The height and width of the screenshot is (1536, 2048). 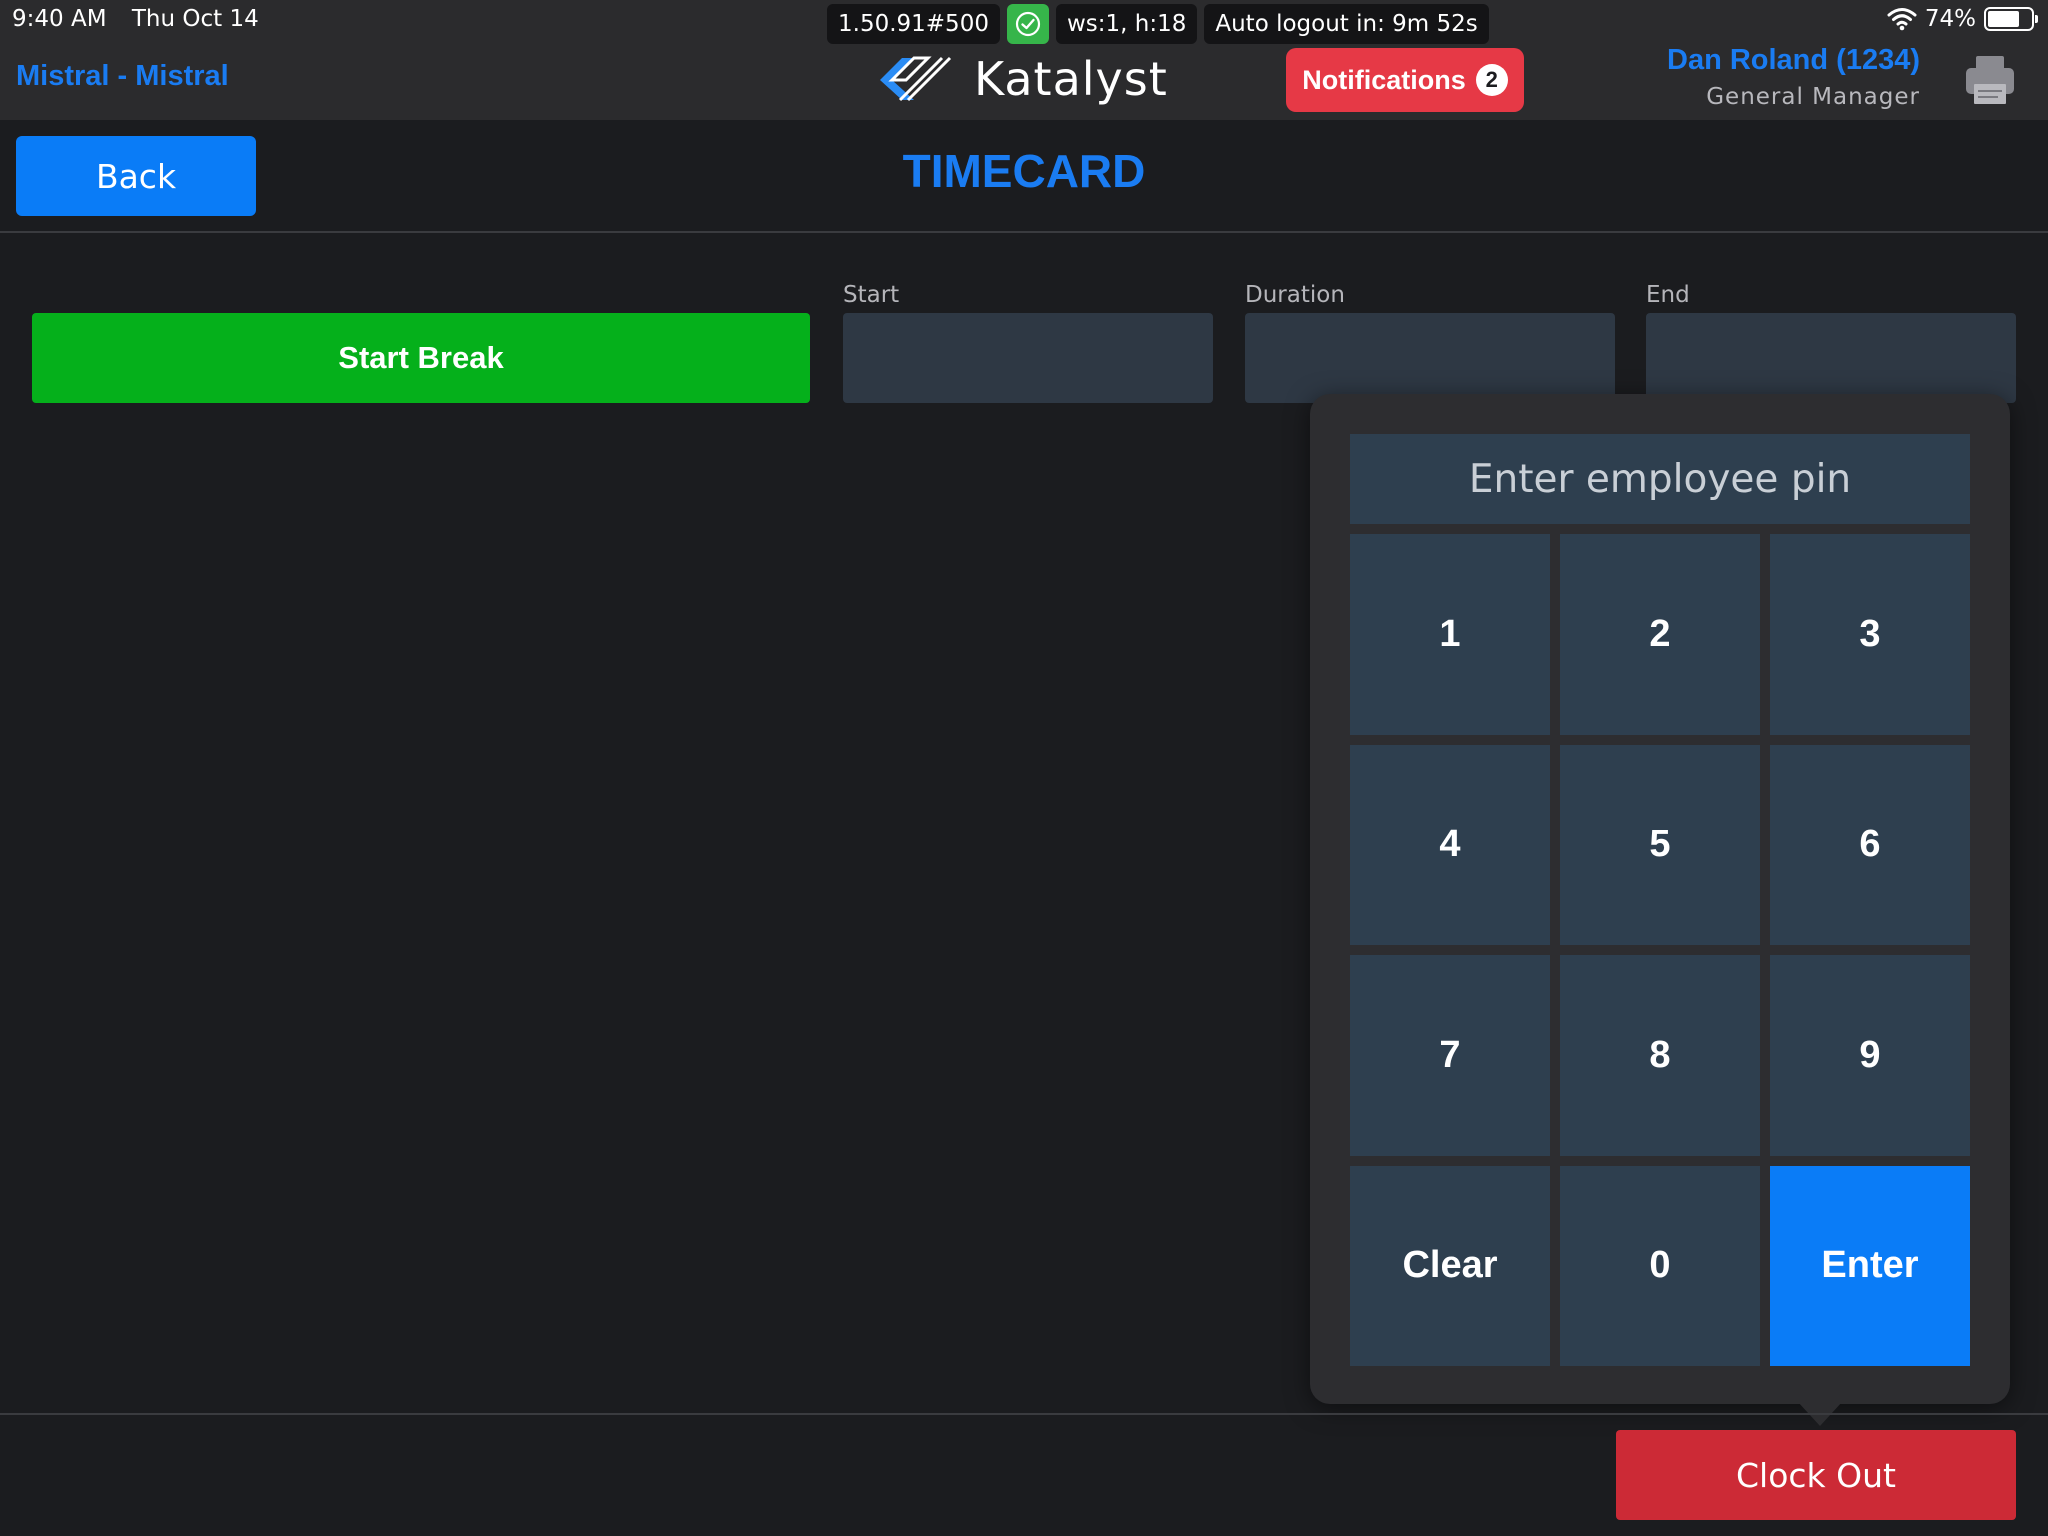 I want to click on sync-status-chip, so click(x=1027, y=24).